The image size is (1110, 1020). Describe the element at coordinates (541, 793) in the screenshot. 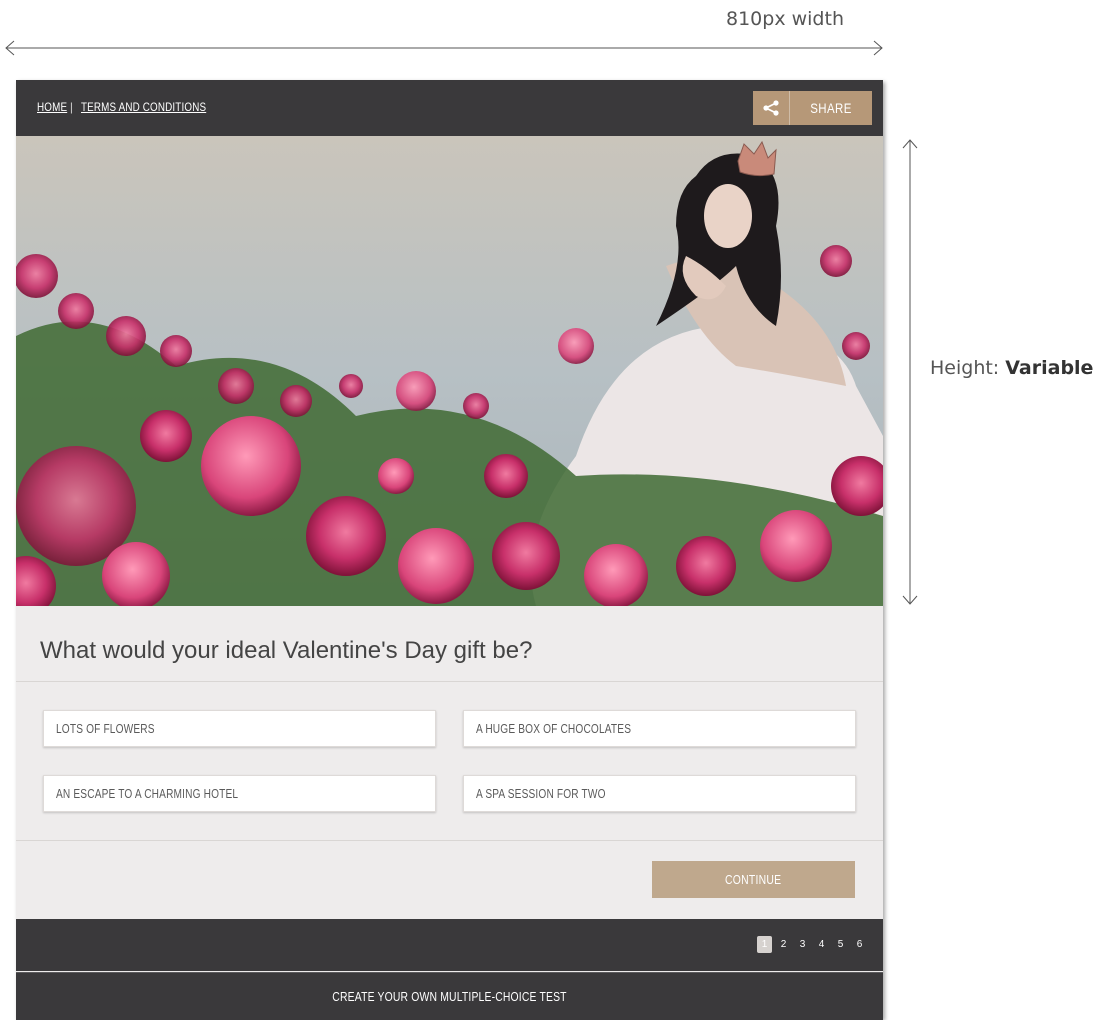

I see `option-label: A SPA SESSION FOR TWO` at that location.